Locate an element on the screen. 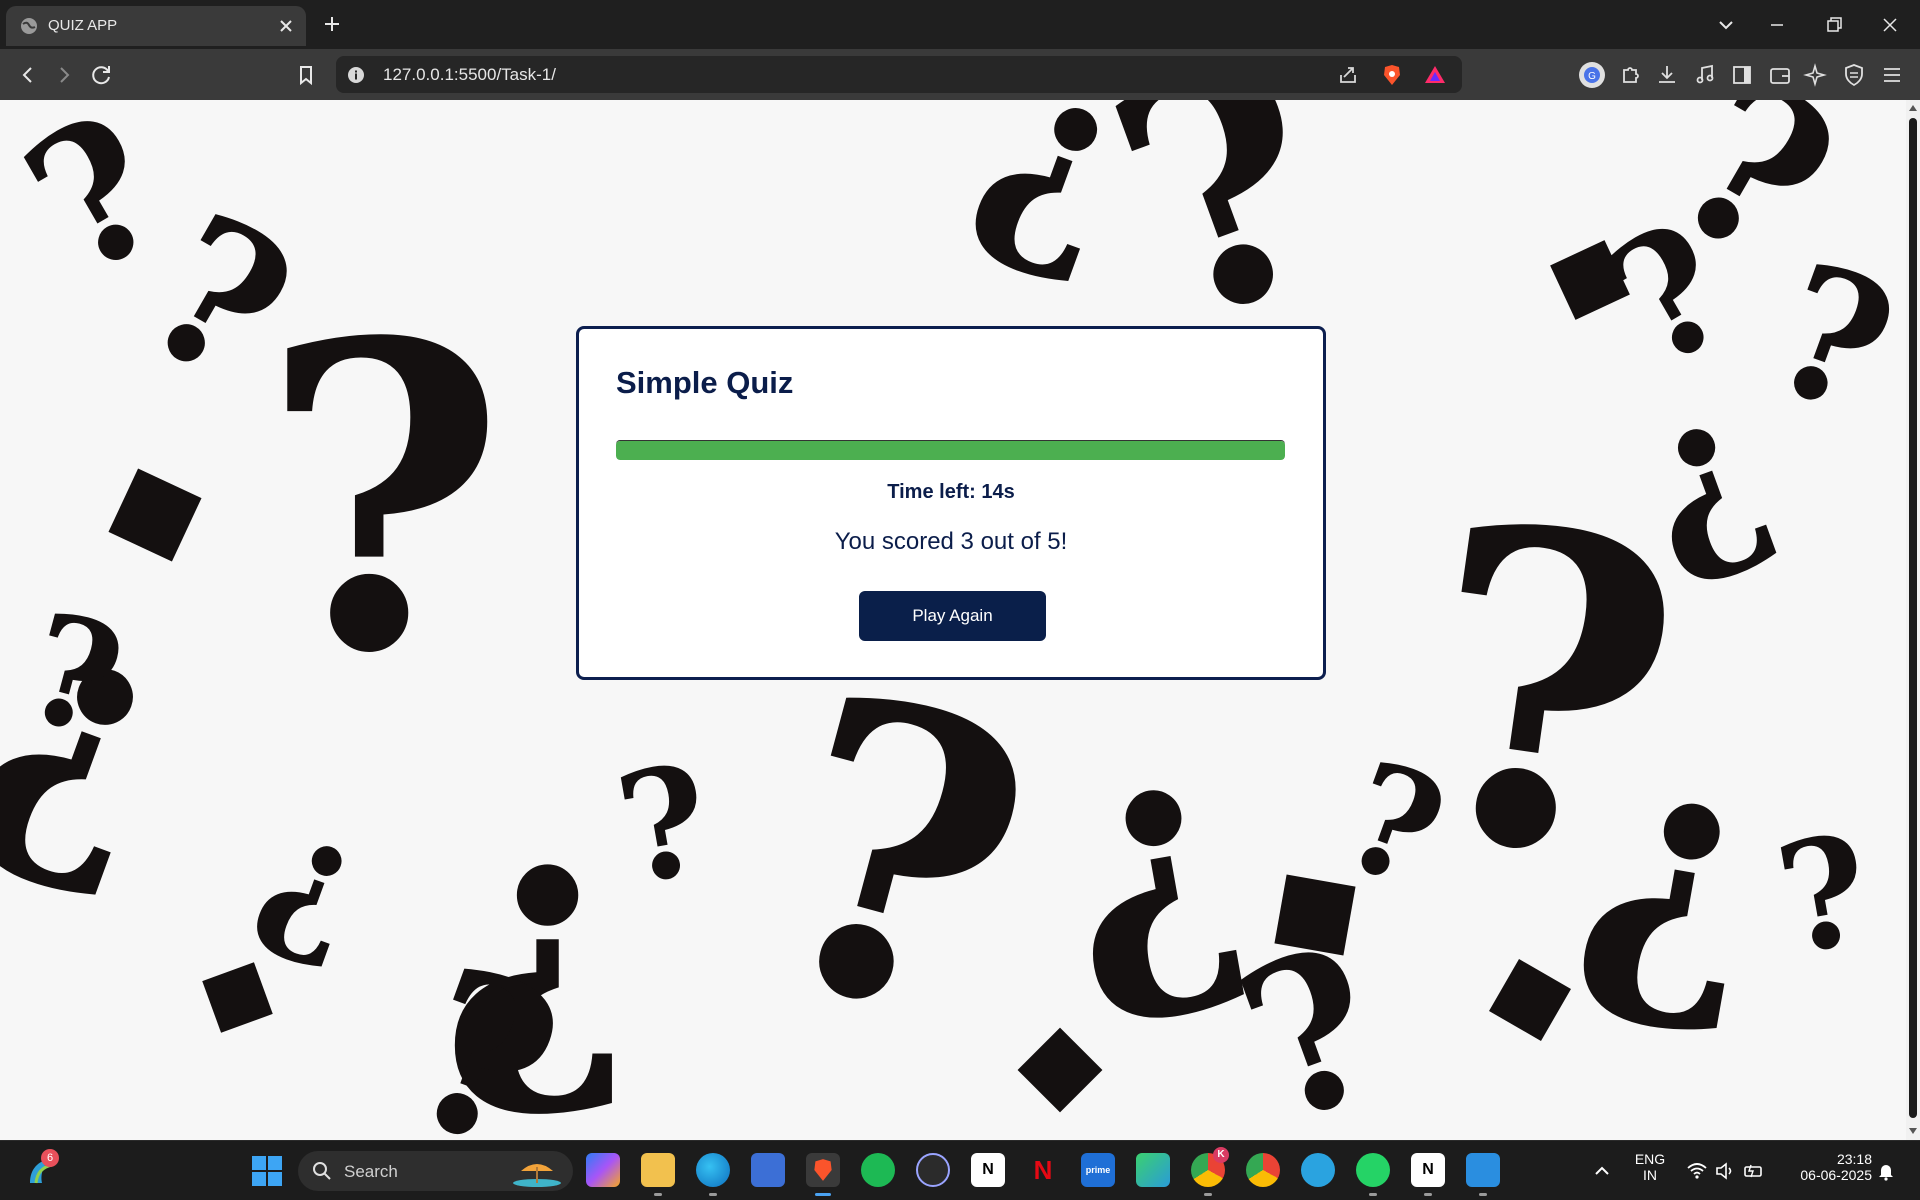 This screenshot has width=1920, height=1200. svg-text: G is located at coordinates (1592, 76).